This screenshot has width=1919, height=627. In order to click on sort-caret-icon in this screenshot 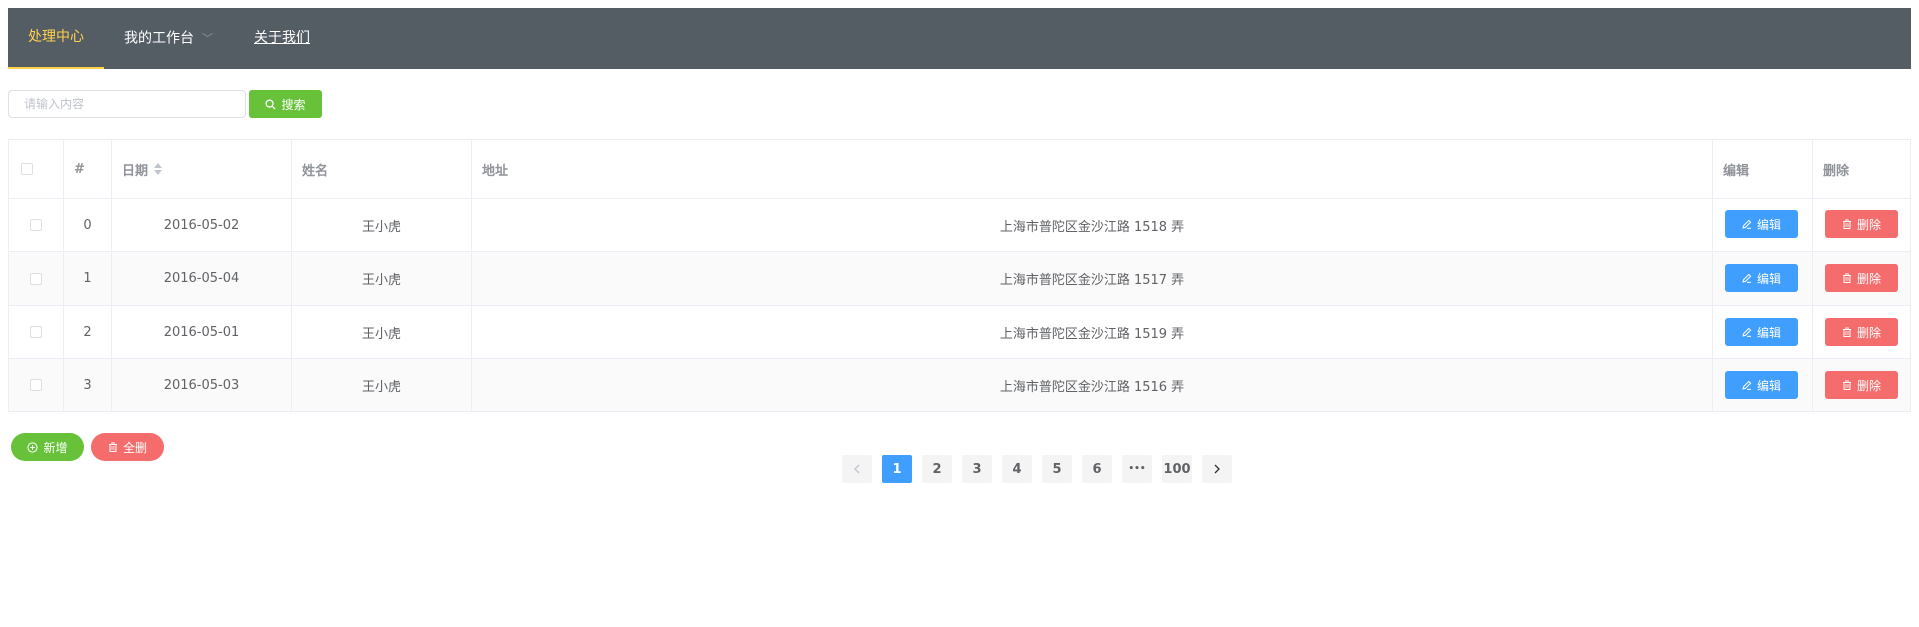, I will do `click(158, 169)`.